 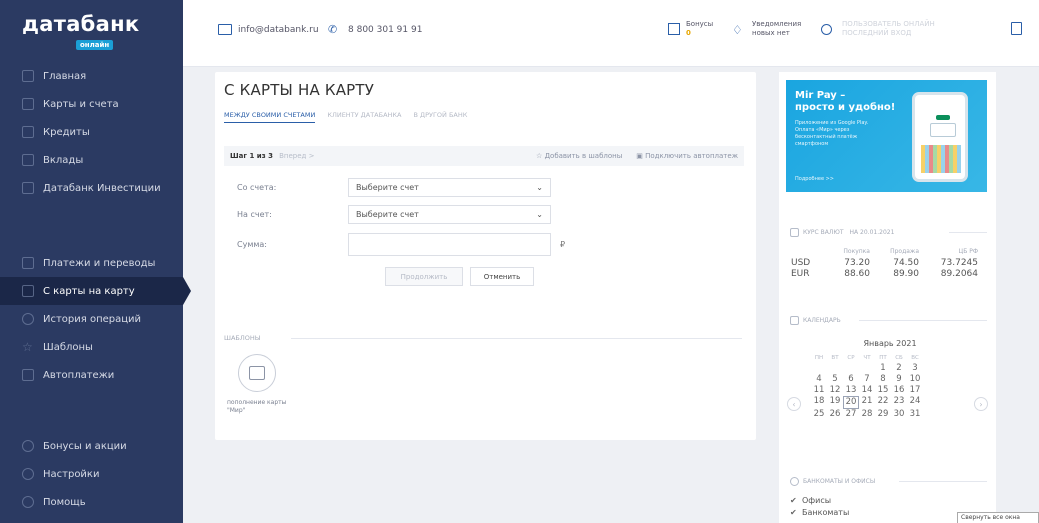 What do you see at coordinates (270, 117) in the screenshot?
I see `tab-own-accounts: Между своими счетами` at bounding box center [270, 117].